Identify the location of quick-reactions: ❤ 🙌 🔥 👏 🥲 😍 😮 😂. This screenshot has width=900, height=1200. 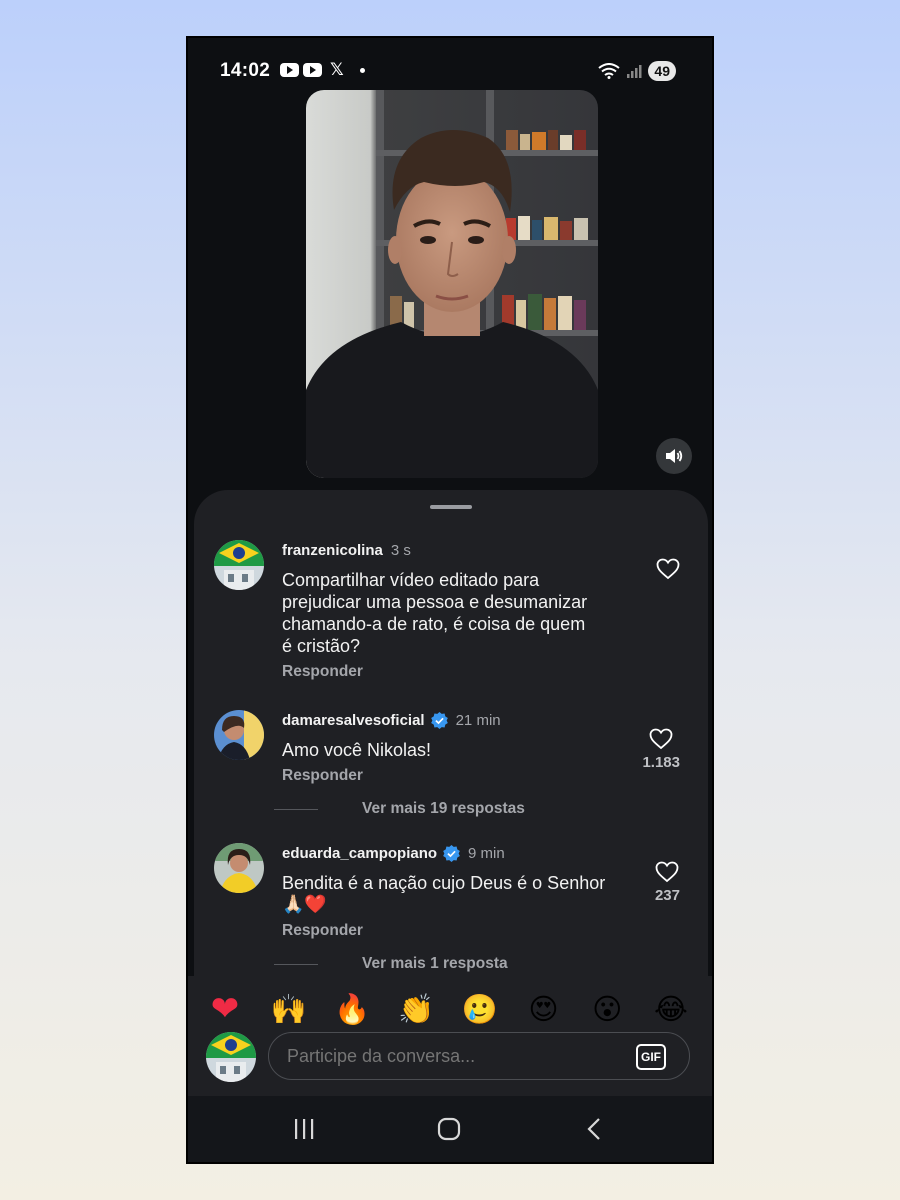
(448, 1009).